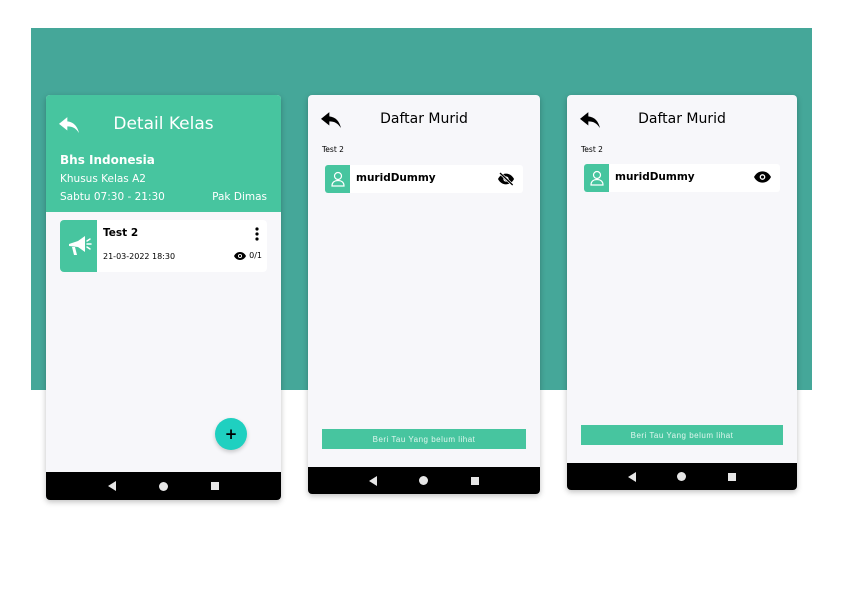 This screenshot has width=842, height=595. I want to click on announcement-card: Test 2 21-03-2022 18:30 0/1, so click(163, 246).